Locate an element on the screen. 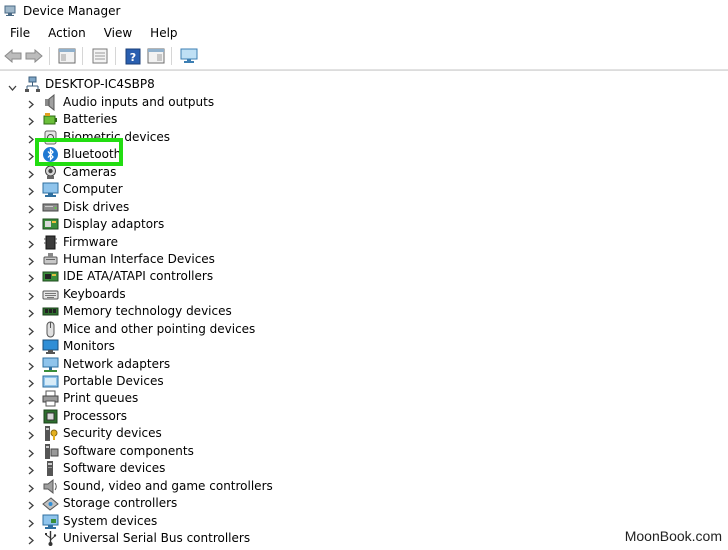 This screenshot has width=728, height=550. ide-controller-icon is located at coordinates (50, 276).